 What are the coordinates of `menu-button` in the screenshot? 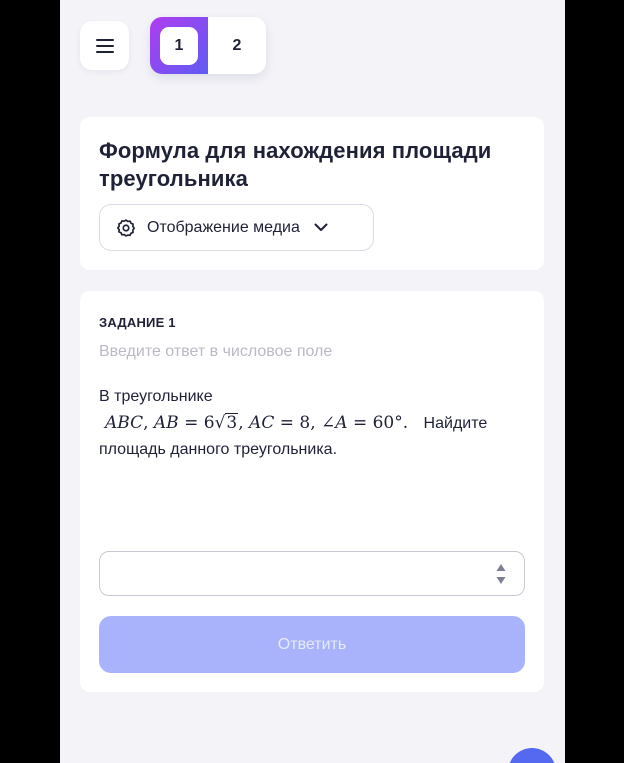 It's located at (104, 45).